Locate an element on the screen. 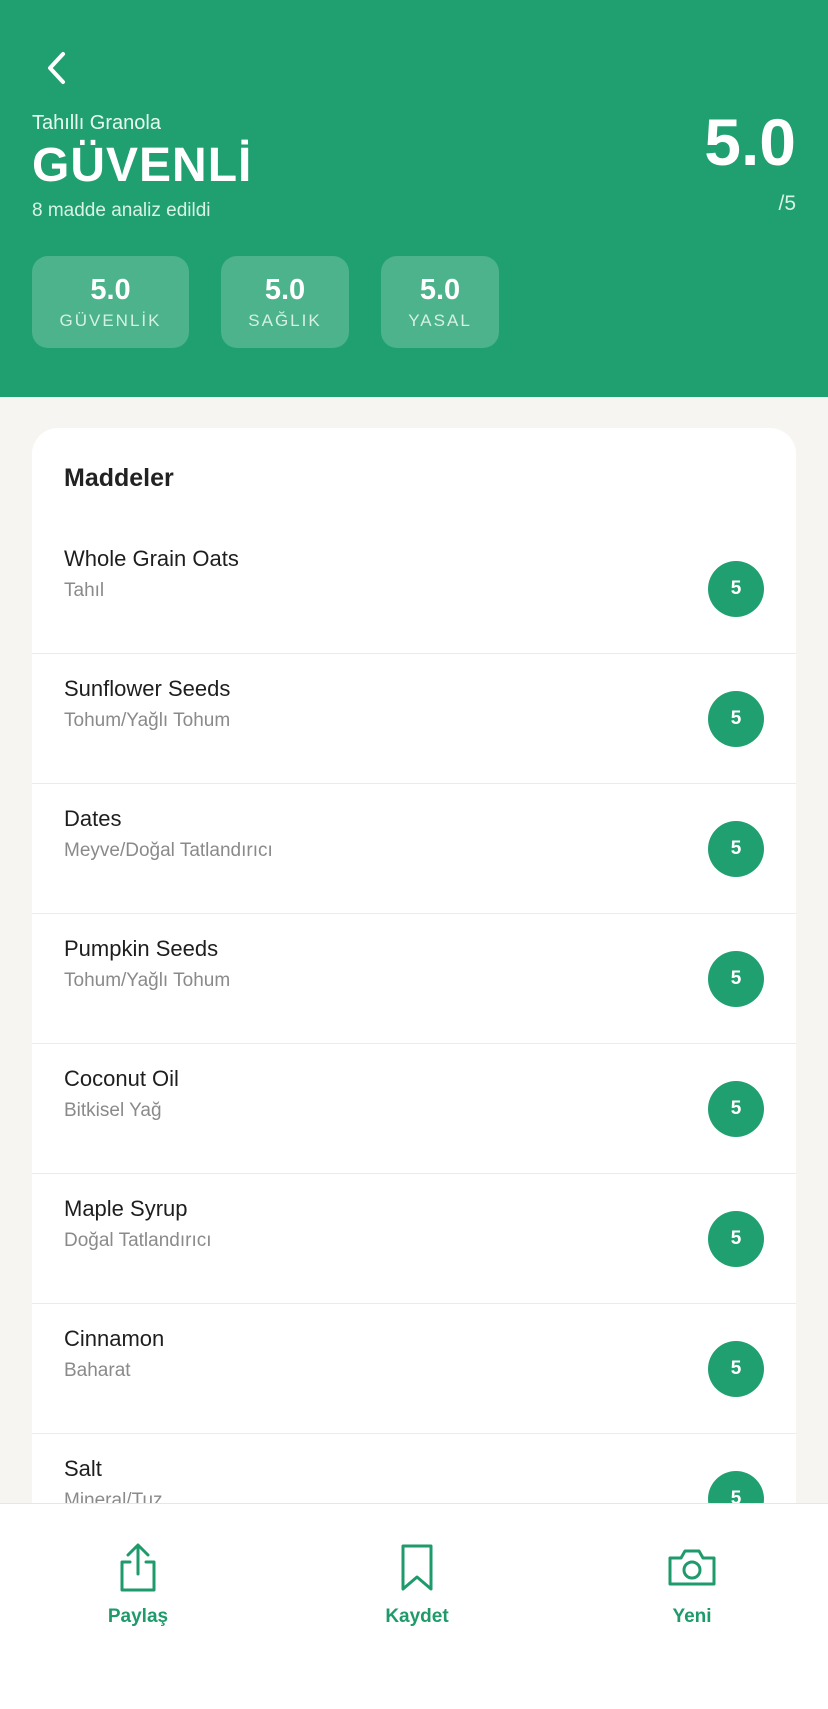 This screenshot has width=828, height=1709. share-button: Paylaş is located at coordinates (138, 1592).